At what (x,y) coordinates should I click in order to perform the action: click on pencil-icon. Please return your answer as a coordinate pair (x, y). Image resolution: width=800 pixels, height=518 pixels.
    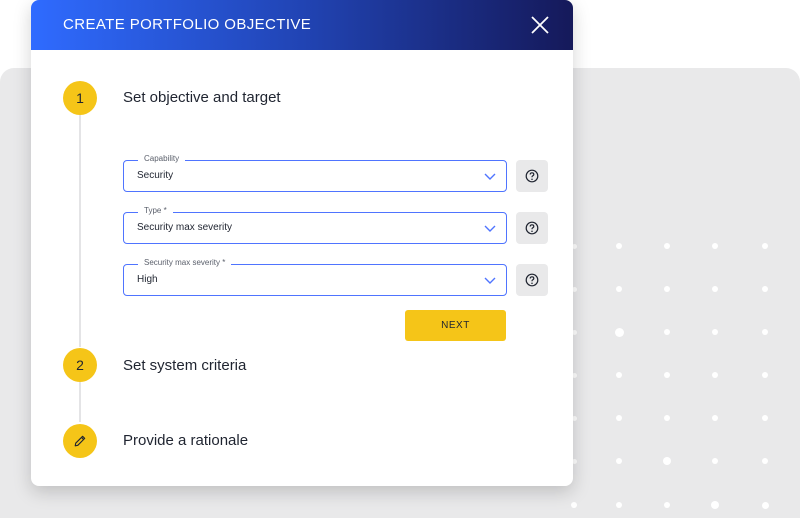
    Looking at the image, I should click on (80, 441).